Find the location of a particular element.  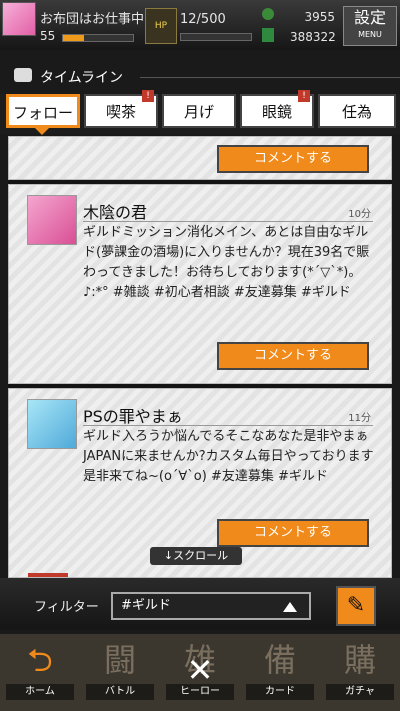

tab-label: 任為 is located at coordinates (356, 112).